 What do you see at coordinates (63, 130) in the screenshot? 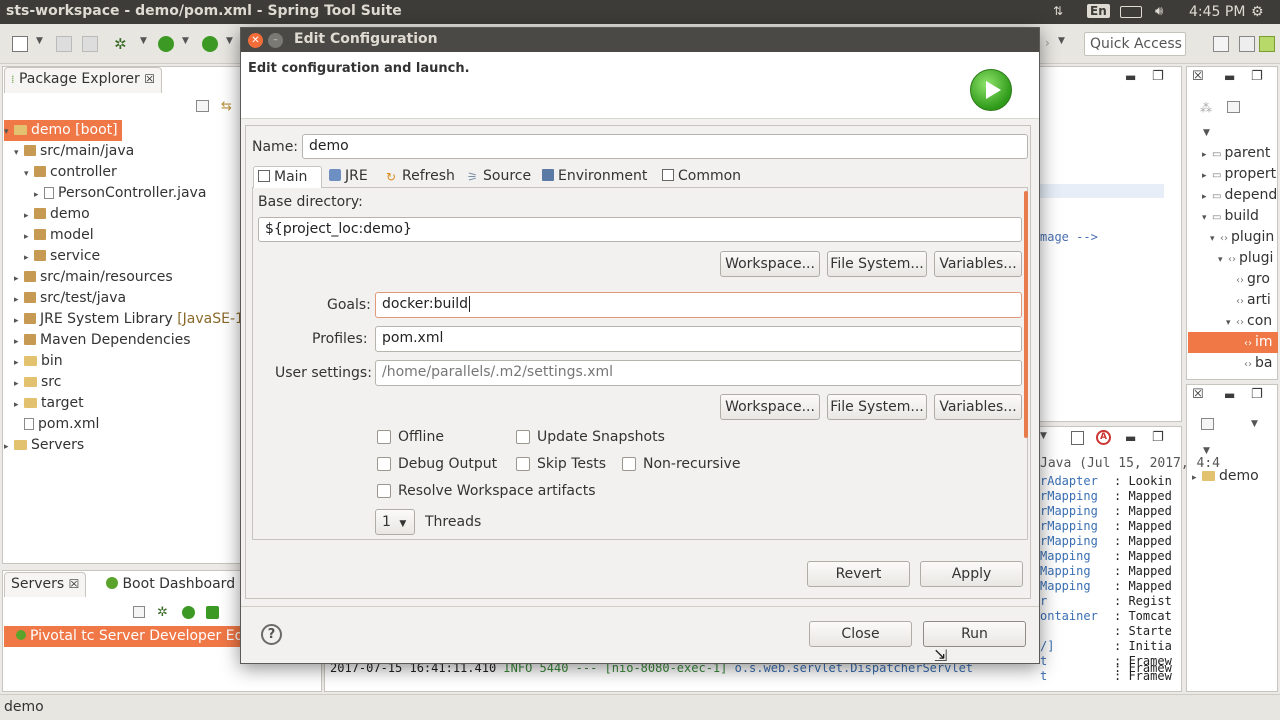
I see `tree-item: ▾ demo [boot]` at bounding box center [63, 130].